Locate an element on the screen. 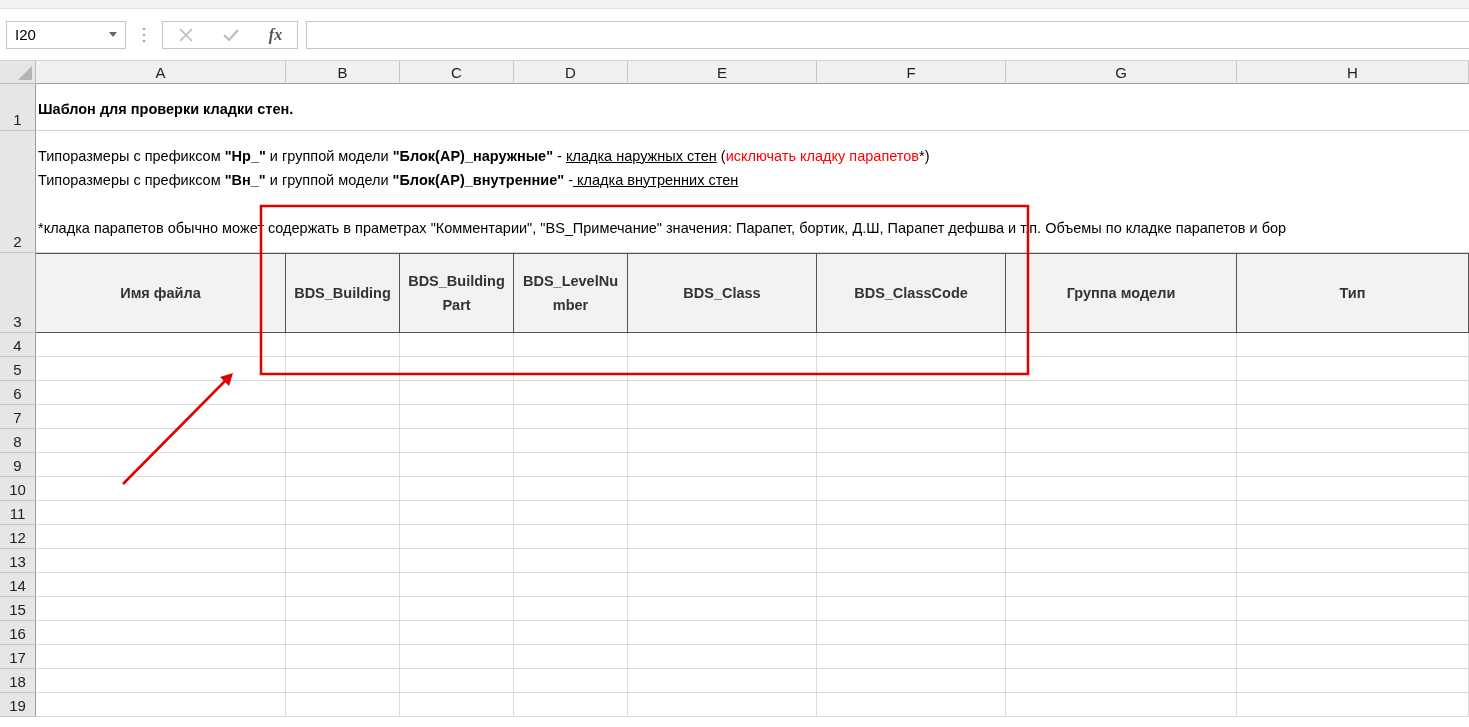  row-header: 1 is located at coordinates (18, 107).